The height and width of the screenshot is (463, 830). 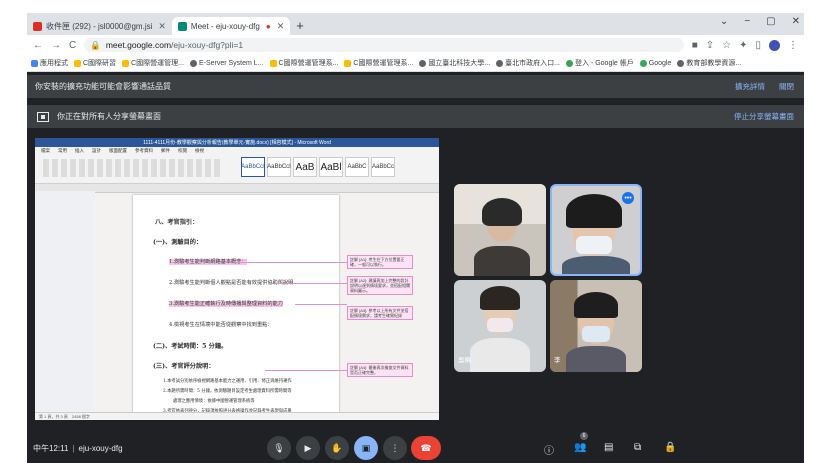 I want to click on minimize-icon: −, so click(x=747, y=21).